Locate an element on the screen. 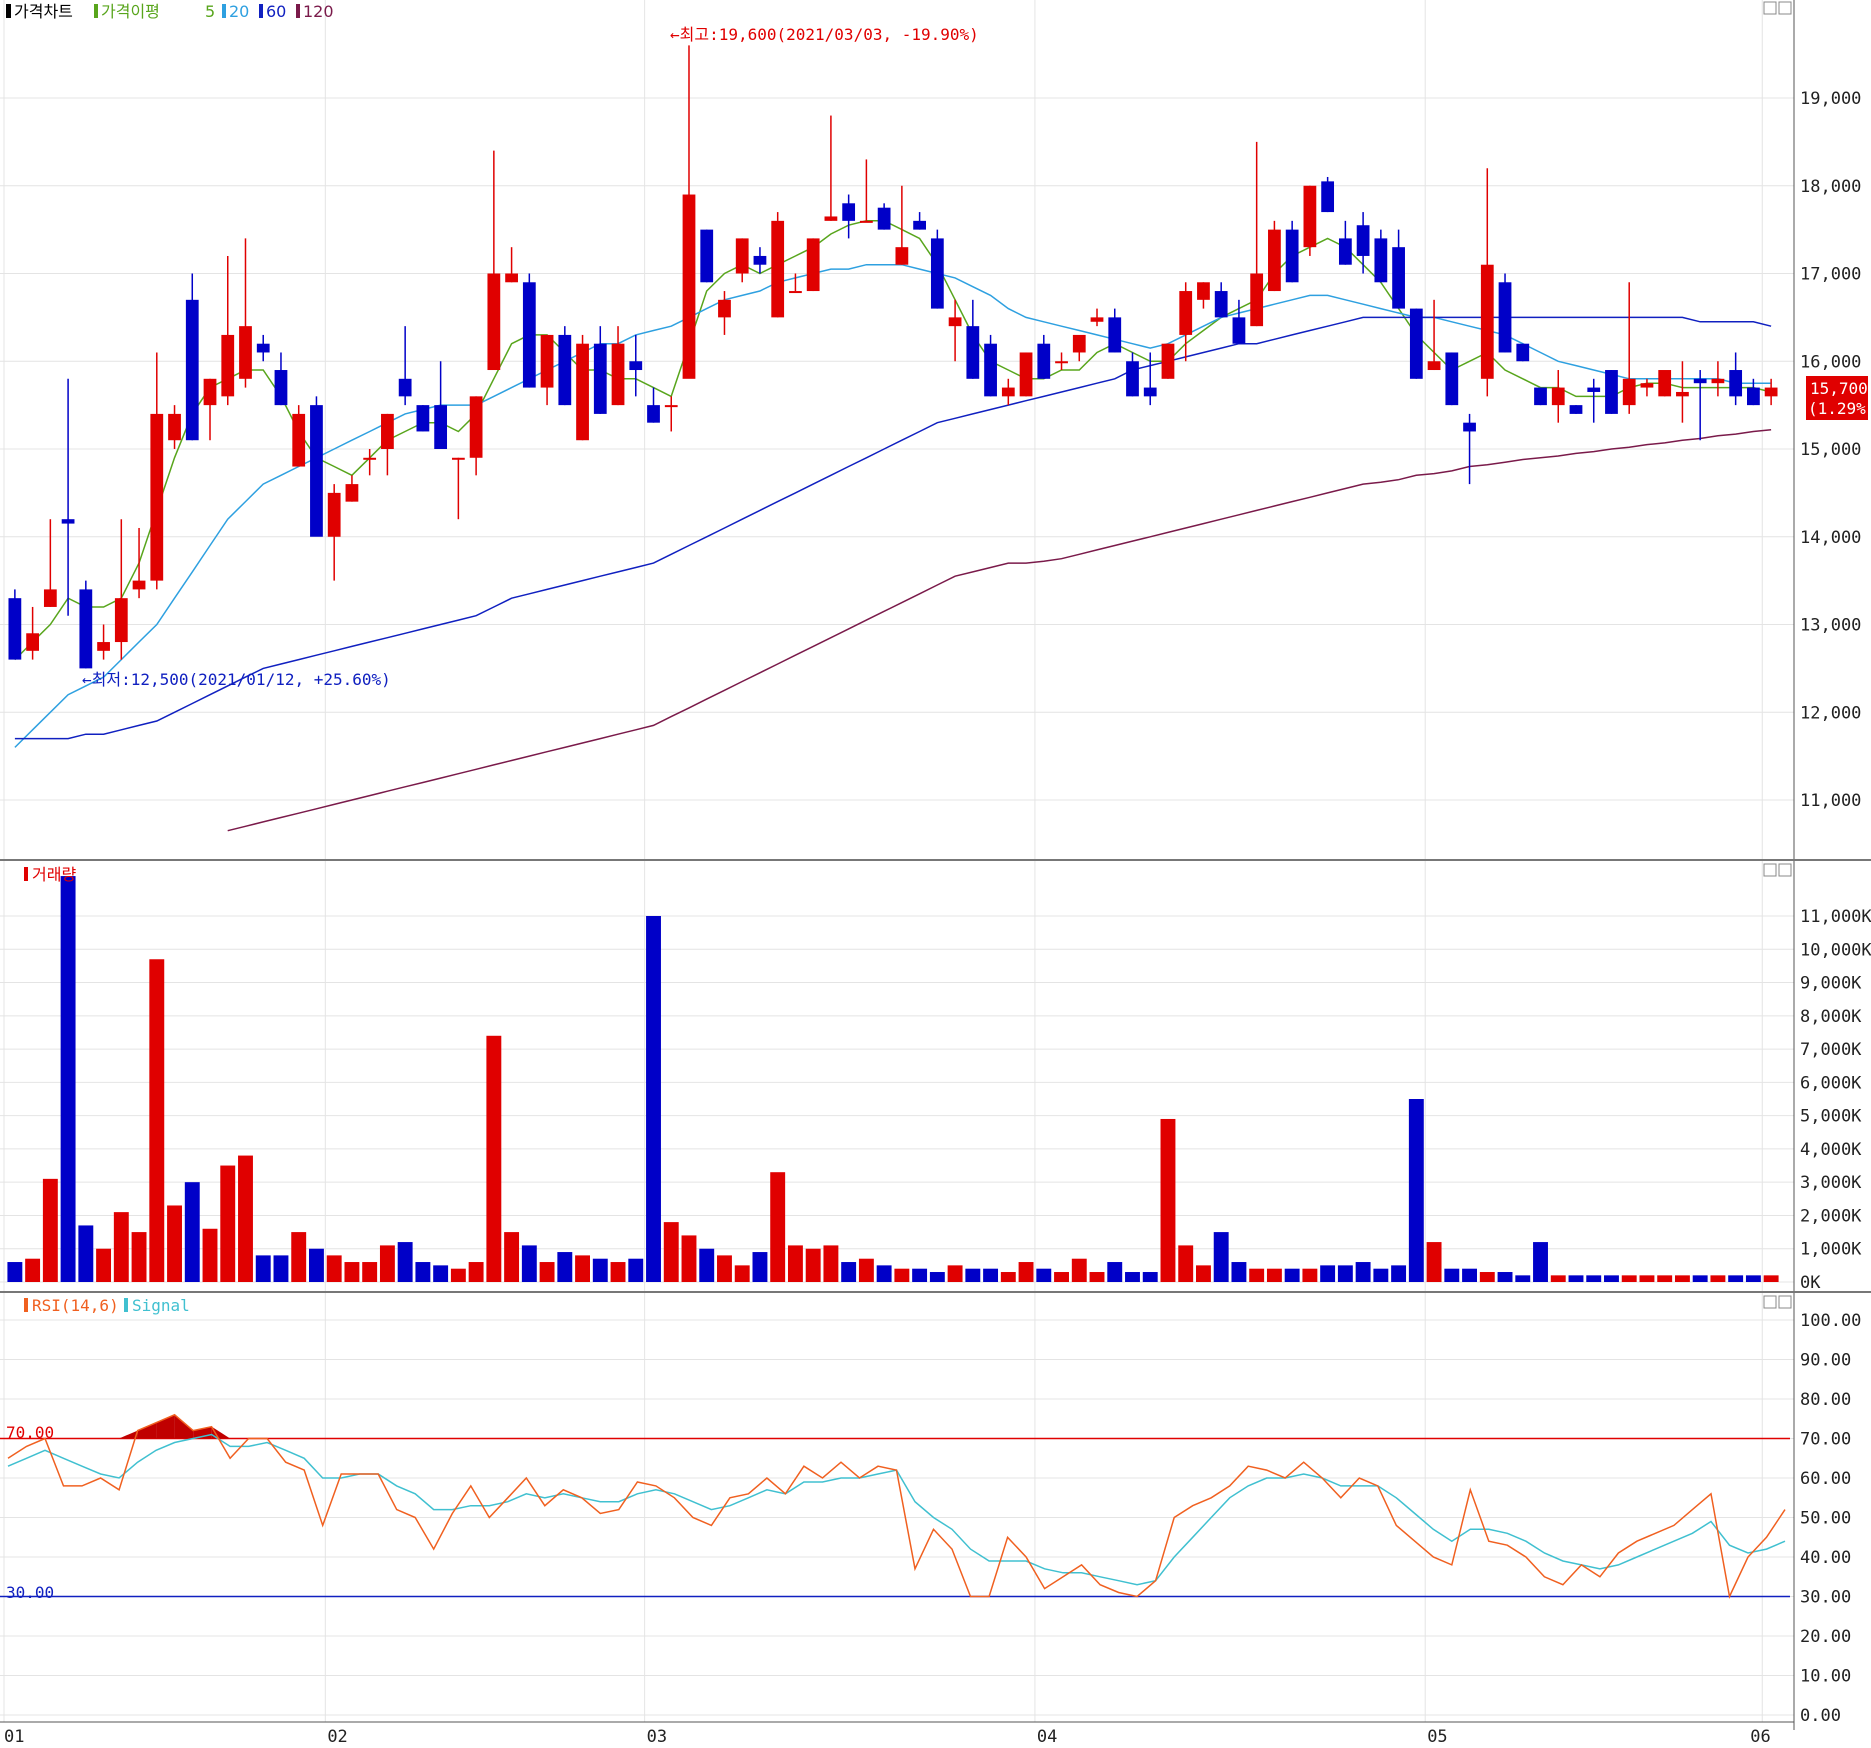 The width and height of the screenshot is (1871, 1748). rsi-label: RSI(14,6) is located at coordinates (75, 1305).